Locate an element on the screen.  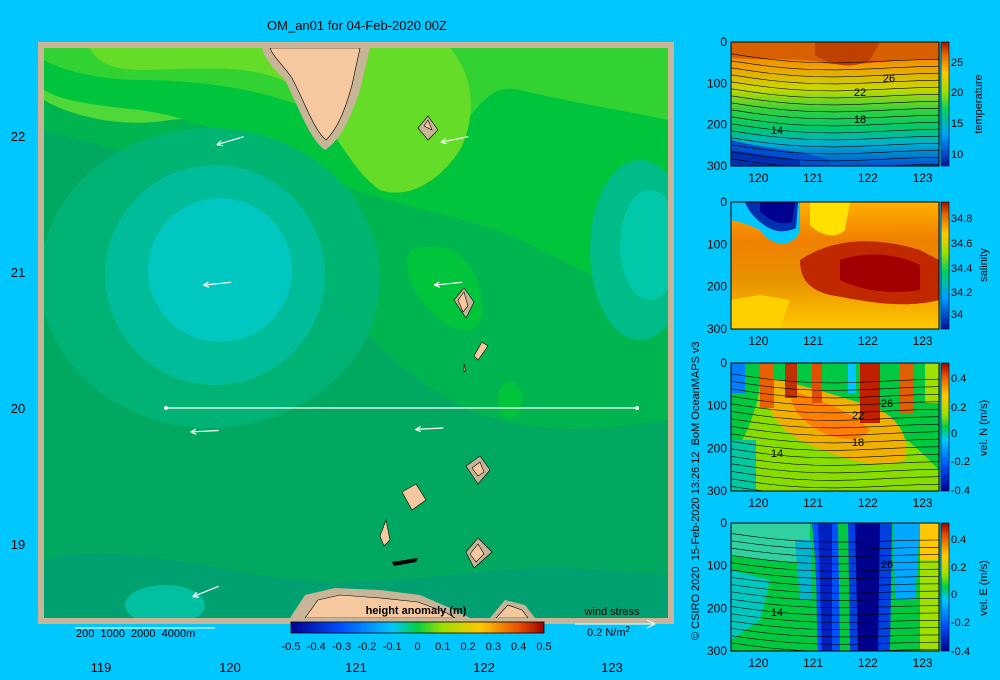
colorbar-tick-label: 15 is located at coordinates (957, 124).